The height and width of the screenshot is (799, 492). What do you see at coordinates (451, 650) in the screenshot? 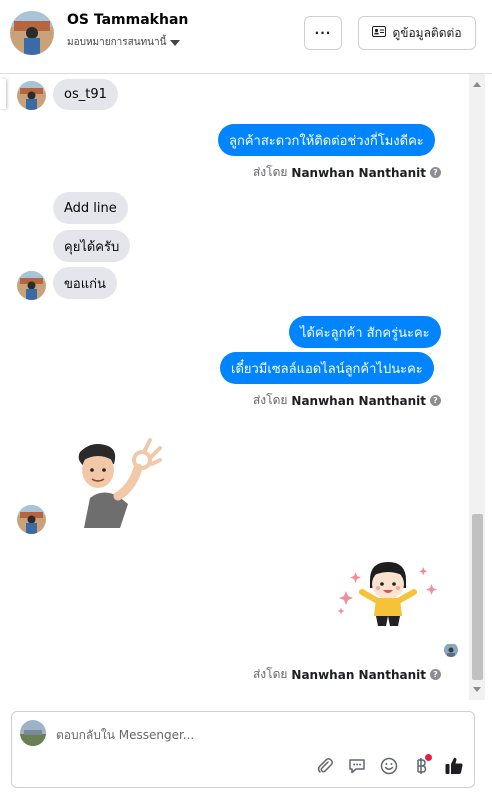
I see `read-receipt-avatar` at bounding box center [451, 650].